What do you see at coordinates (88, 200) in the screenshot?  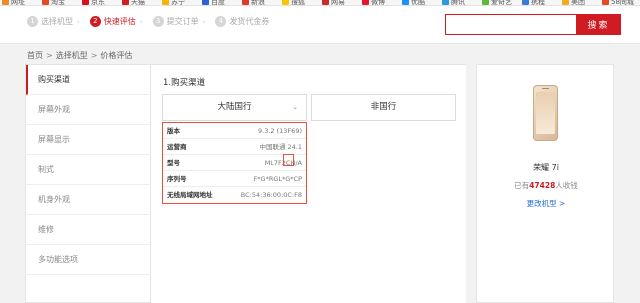 I see `sidebar-item-body-appearance: 机身外观` at bounding box center [88, 200].